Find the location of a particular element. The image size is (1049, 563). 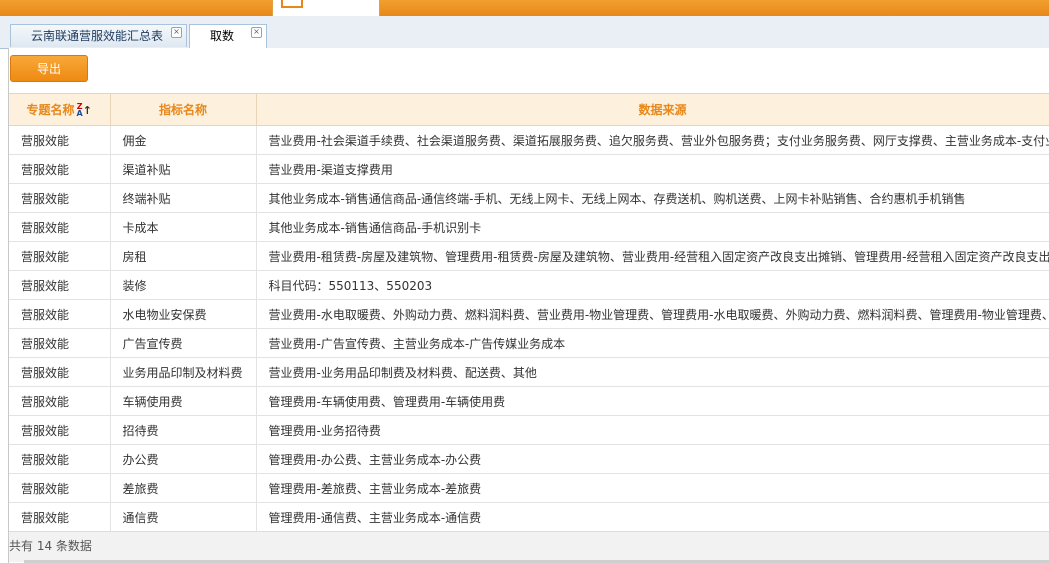

column-header-source: 数据来源 is located at coordinates (652, 109).